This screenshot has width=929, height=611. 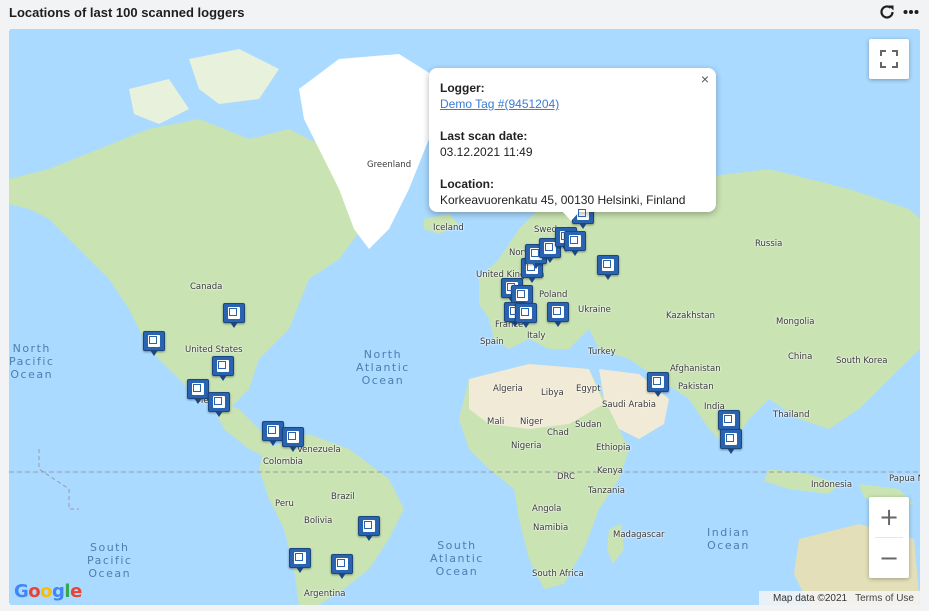 I want to click on logger-marker-caracas, so click(x=293, y=440).